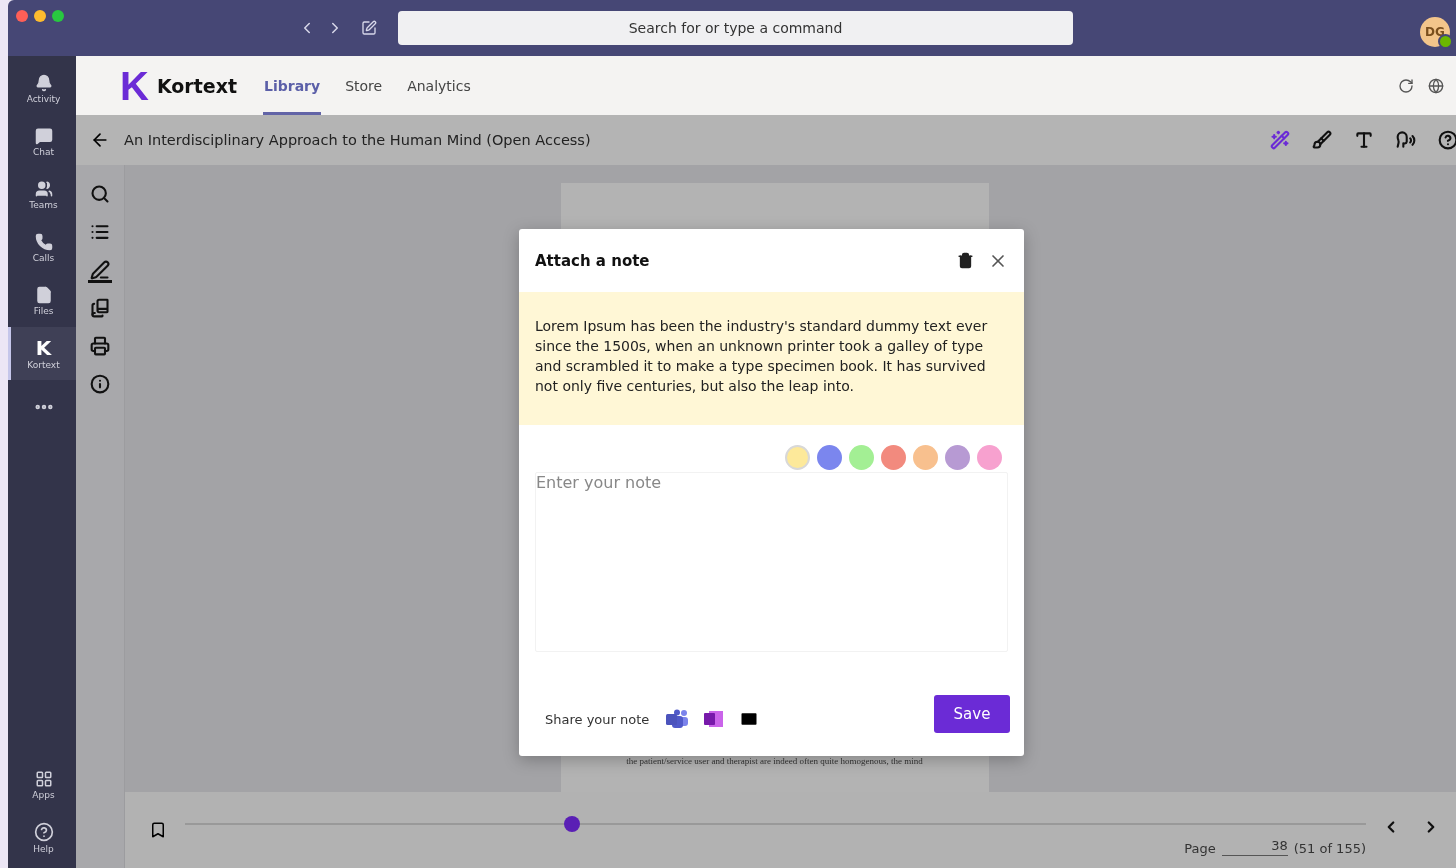  Describe the element at coordinates (714, 719) in the screenshot. I see `notebook-share-button` at that location.